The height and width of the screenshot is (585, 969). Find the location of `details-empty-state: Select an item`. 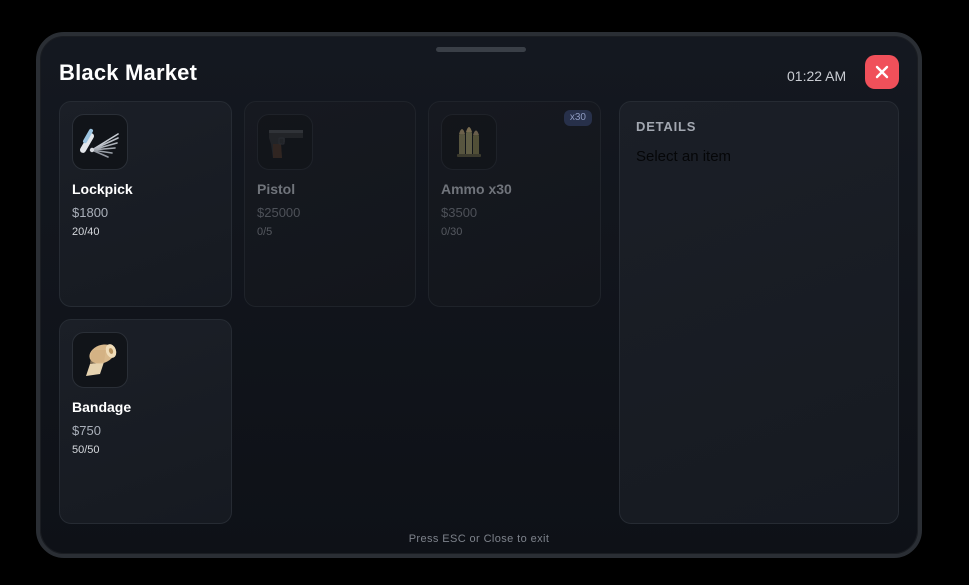

details-empty-state: Select an item is located at coordinates (684, 156).